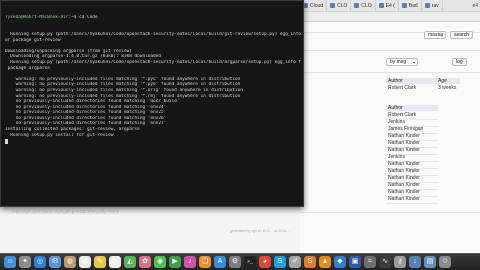 The image size is (480, 270). Describe the element at coordinates (295, 262) in the screenshot. I see `textedit-icon: ✐` at that location.